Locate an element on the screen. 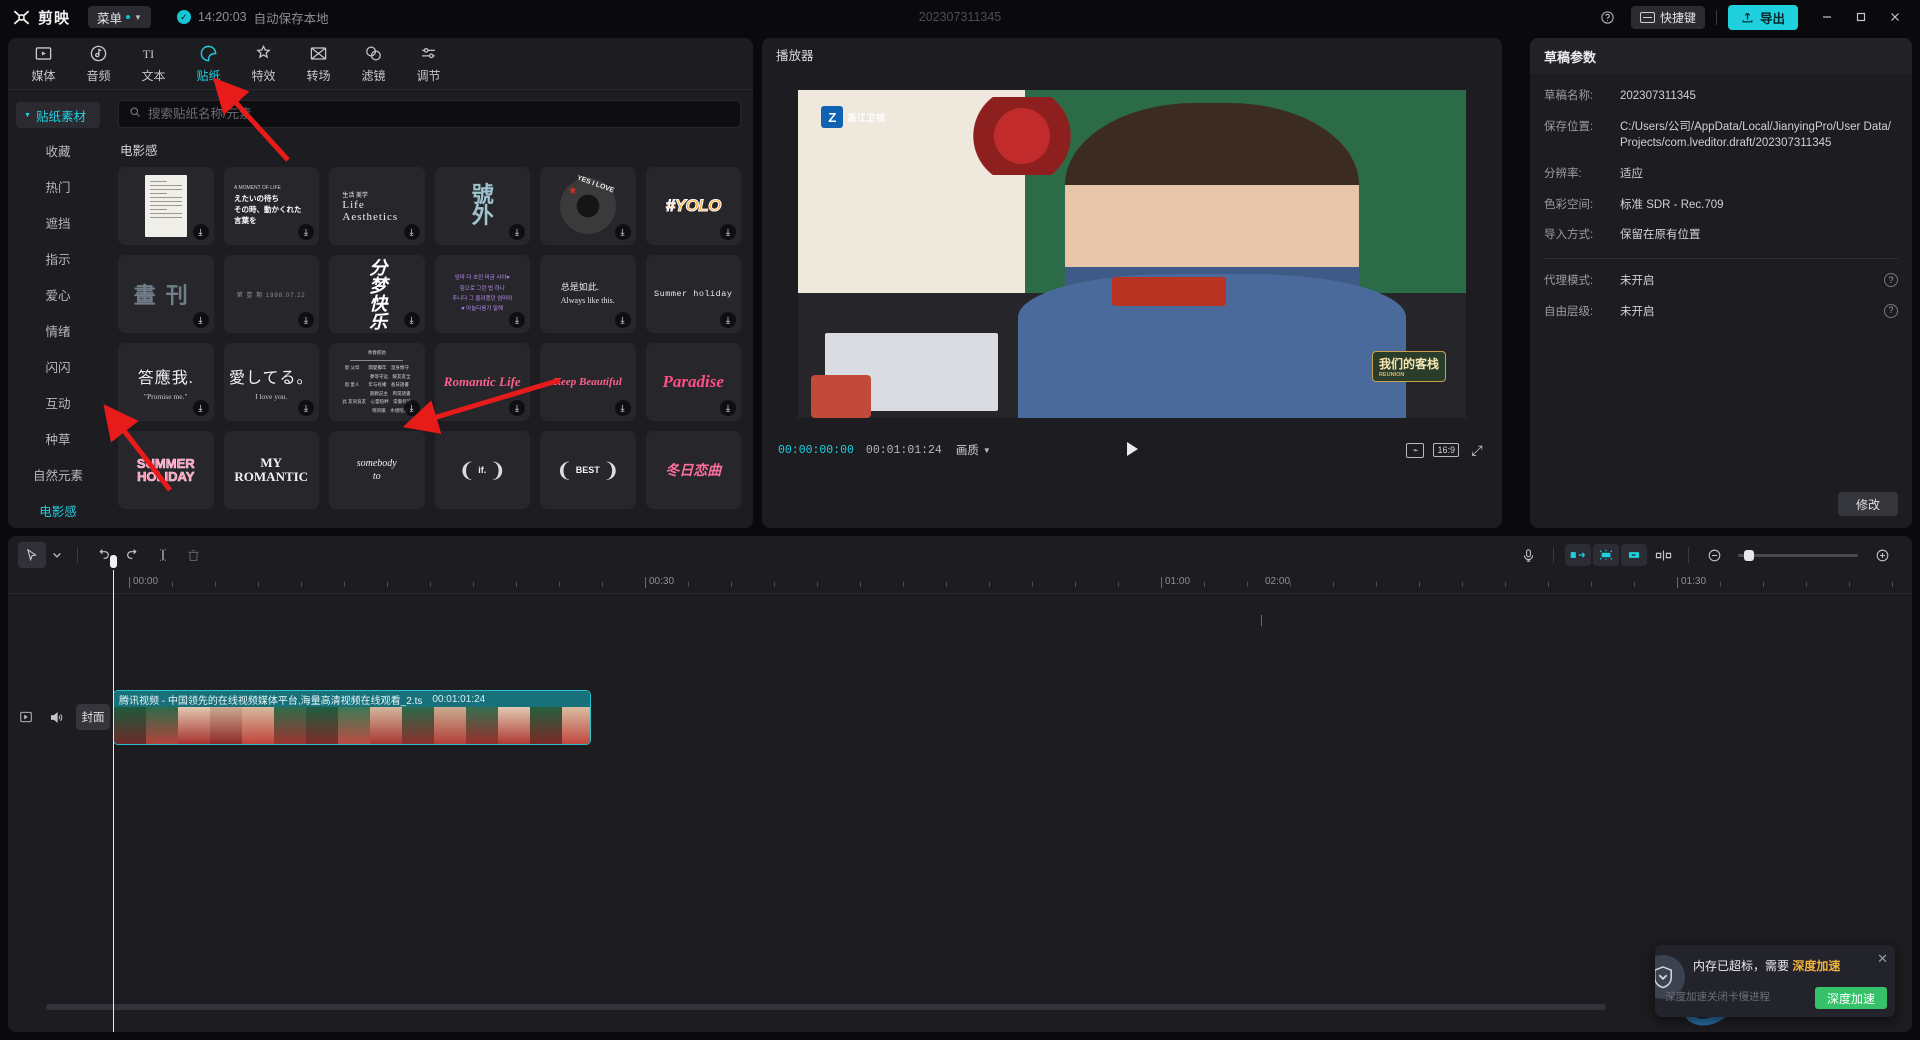 The image size is (1920, 1040). tool-dropdown-icon is located at coordinates (57, 555).